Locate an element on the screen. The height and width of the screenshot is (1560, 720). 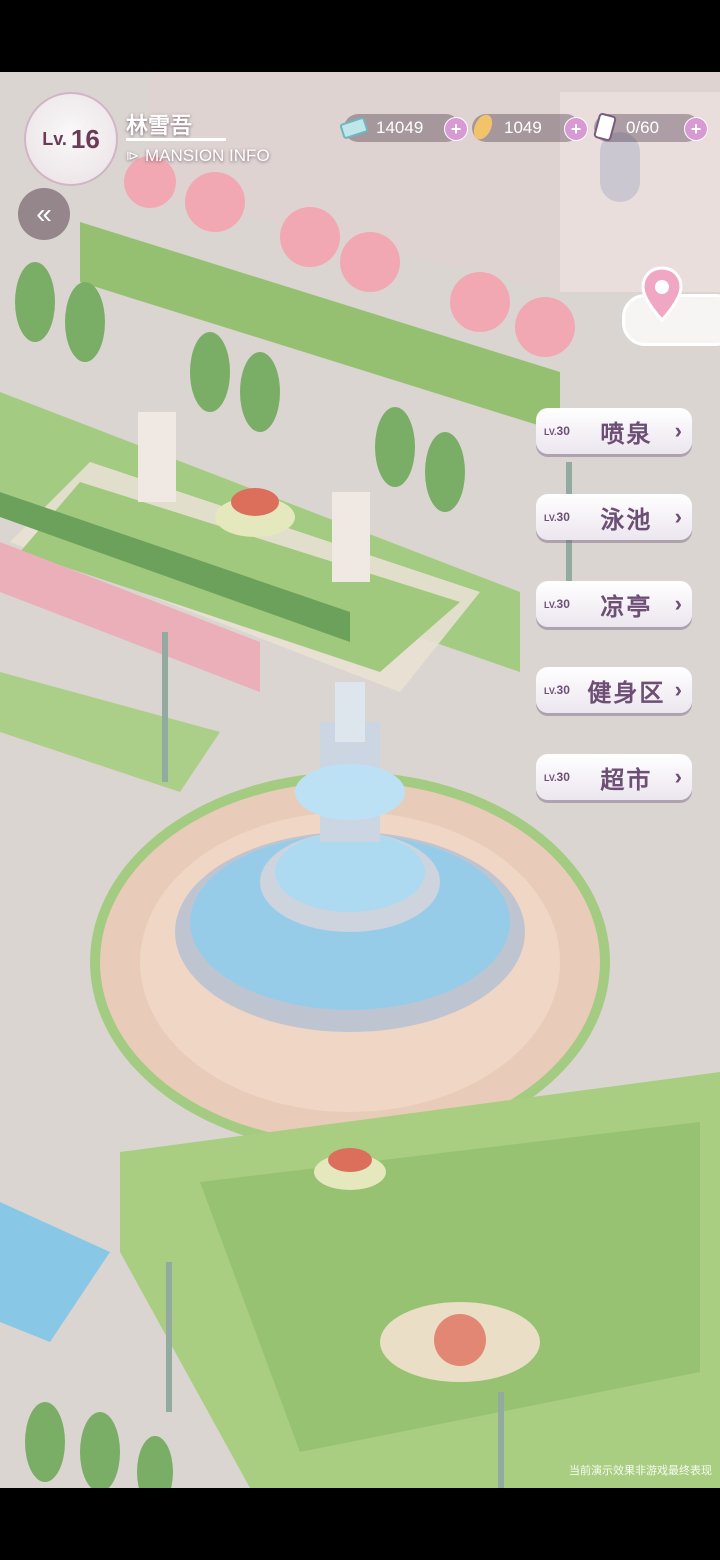
name-underline is located at coordinates (176, 139).